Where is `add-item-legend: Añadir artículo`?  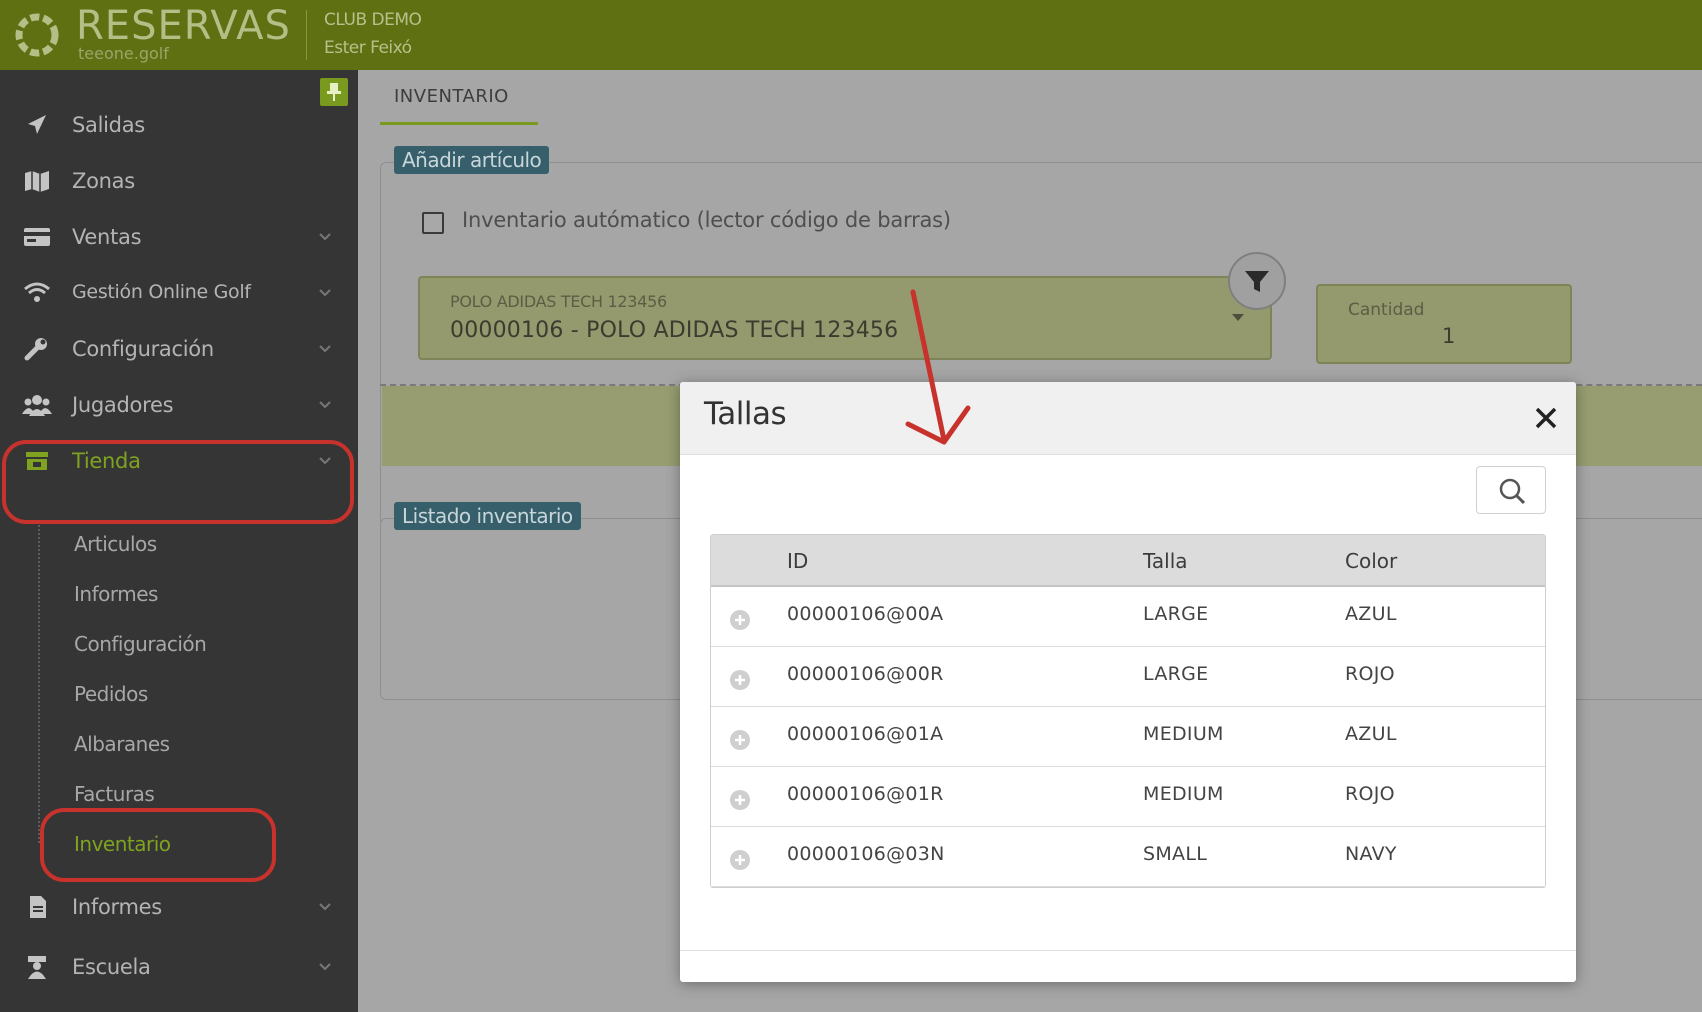
add-item-legend: Añadir artículo is located at coordinates (472, 160).